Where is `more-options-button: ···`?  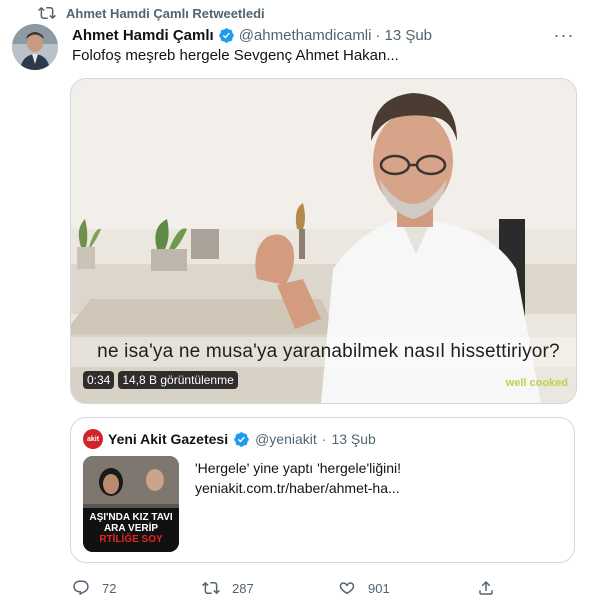
more-options-button: ··· is located at coordinates (564, 35).